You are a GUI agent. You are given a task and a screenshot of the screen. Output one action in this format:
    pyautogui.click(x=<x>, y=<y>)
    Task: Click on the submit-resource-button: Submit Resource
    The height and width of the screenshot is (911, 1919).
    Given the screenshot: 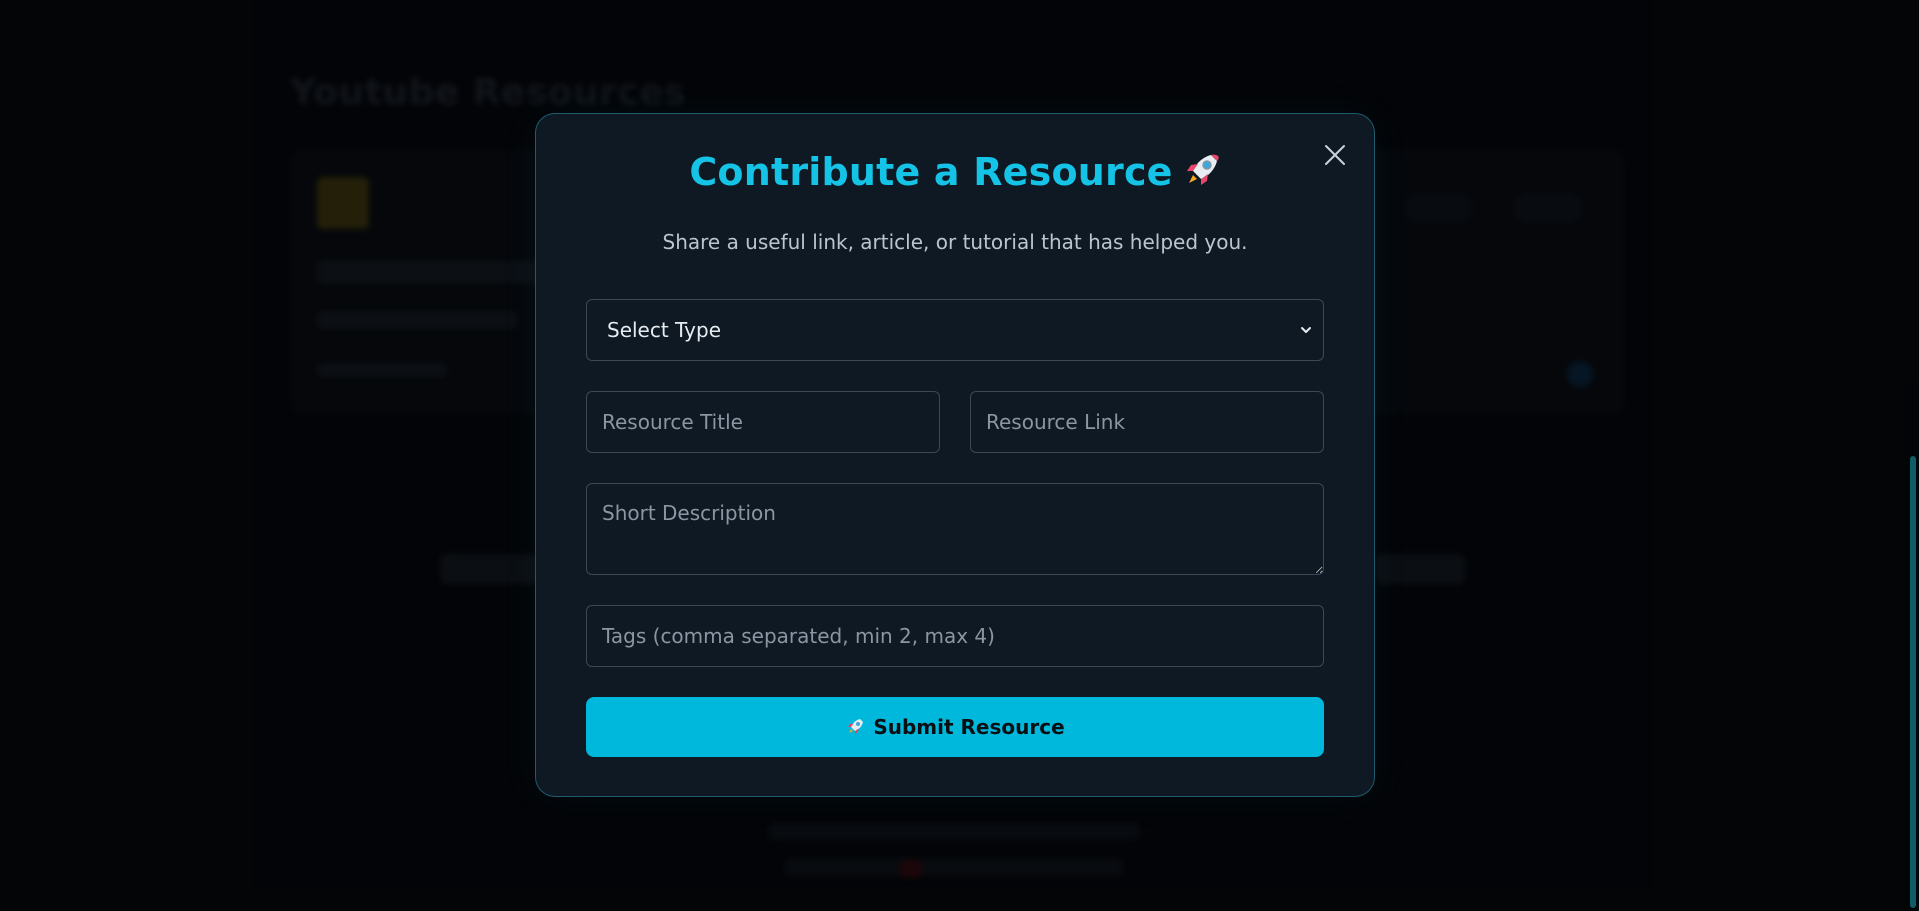 What is the action you would take?
    pyautogui.click(x=955, y=727)
    